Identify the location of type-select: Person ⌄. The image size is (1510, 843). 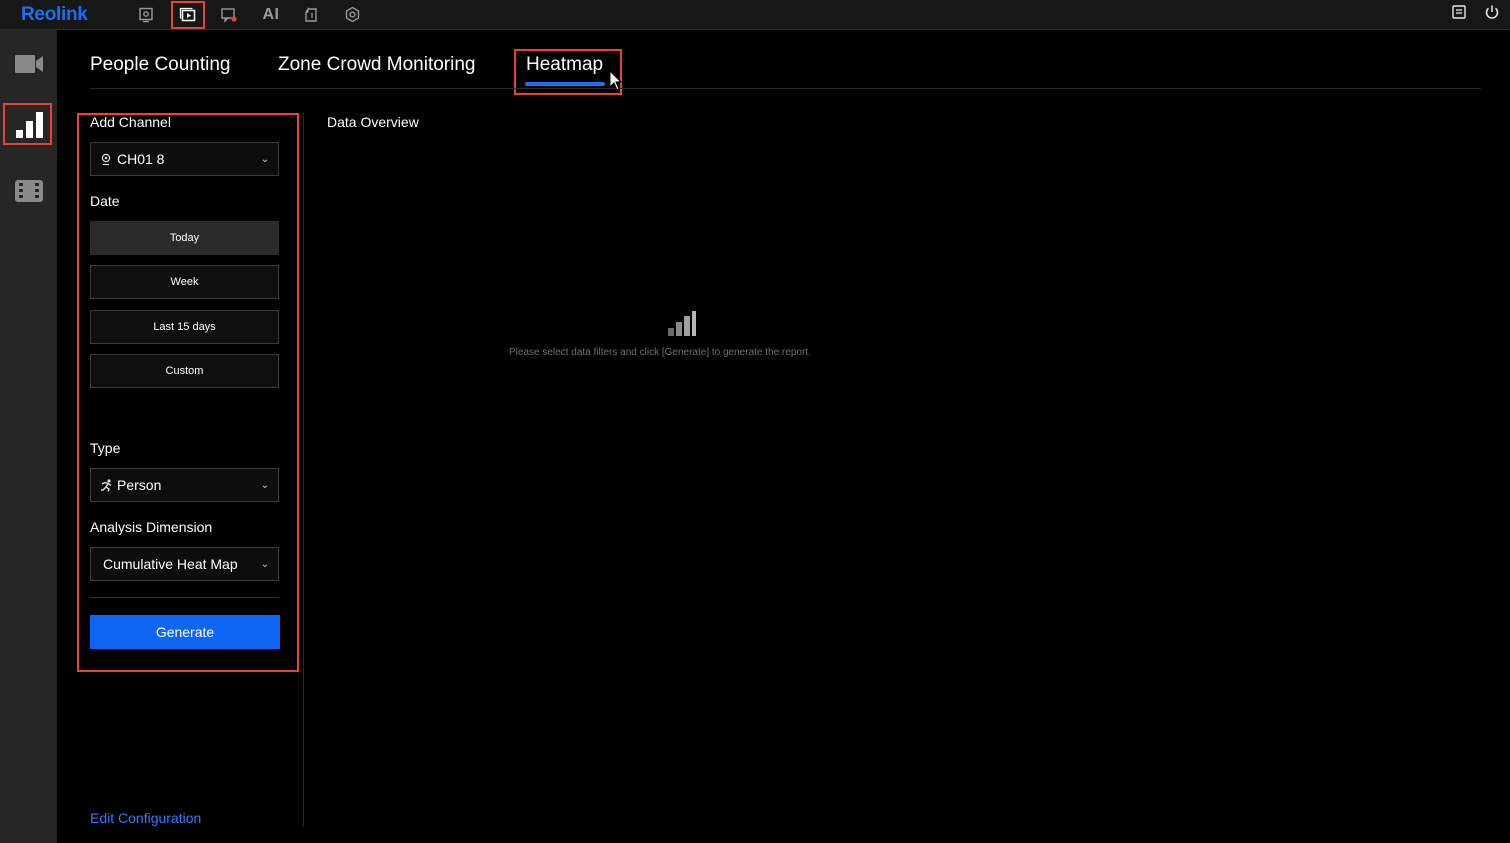
(184, 485).